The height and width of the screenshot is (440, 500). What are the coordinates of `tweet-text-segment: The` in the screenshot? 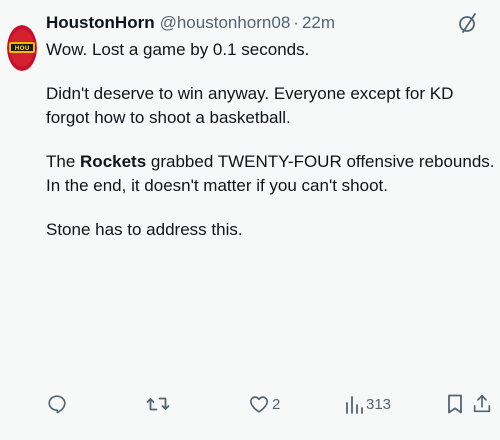 It's located at (63, 161).